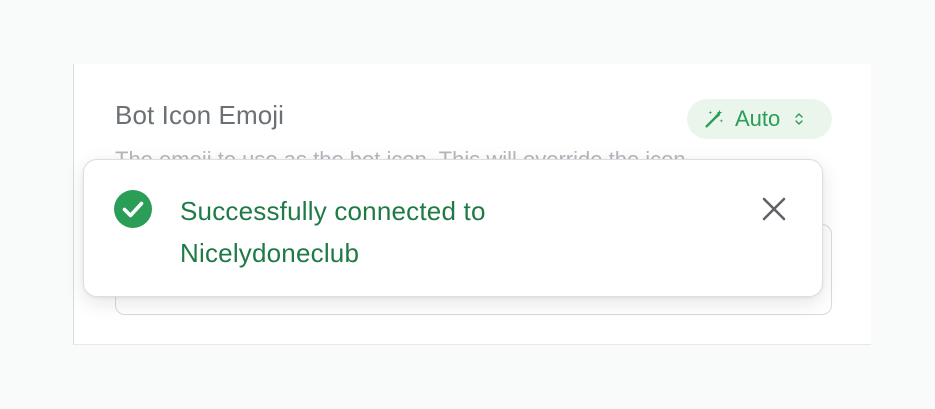 Image resolution: width=935 pixels, height=409 pixels. I want to click on check-circle-icon, so click(133, 209).